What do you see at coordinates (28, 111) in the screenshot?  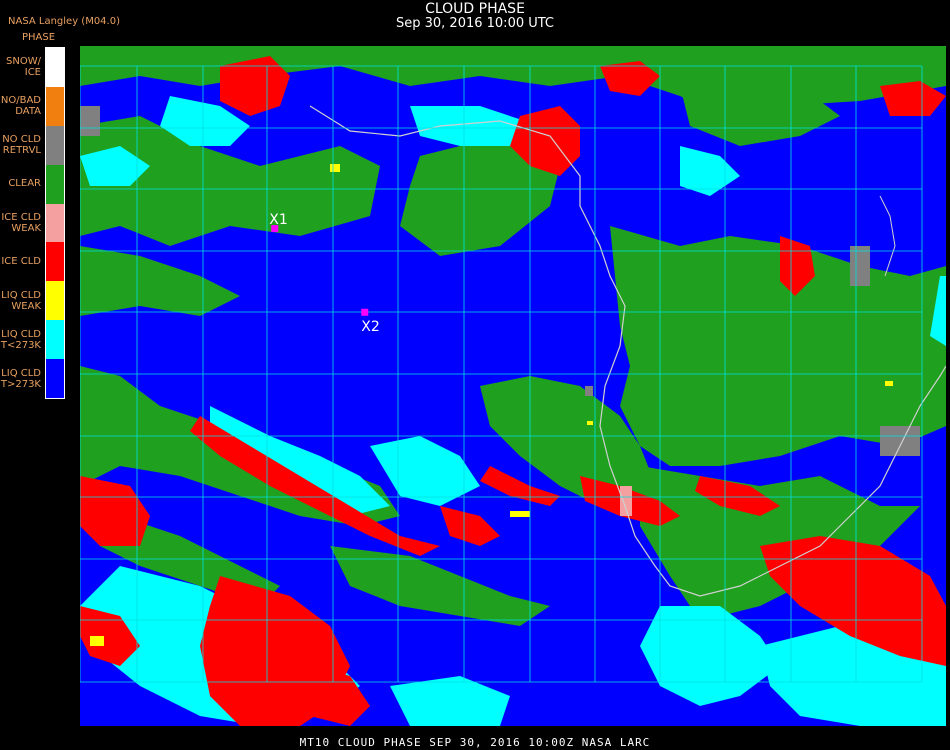 I see `legend-label-line2: DATA` at bounding box center [28, 111].